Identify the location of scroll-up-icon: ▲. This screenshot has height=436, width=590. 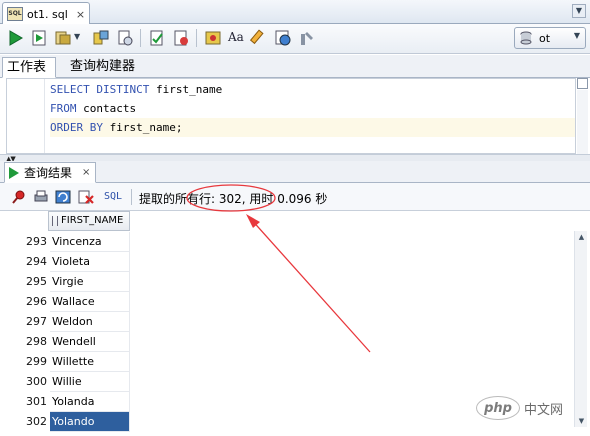
(581, 237).